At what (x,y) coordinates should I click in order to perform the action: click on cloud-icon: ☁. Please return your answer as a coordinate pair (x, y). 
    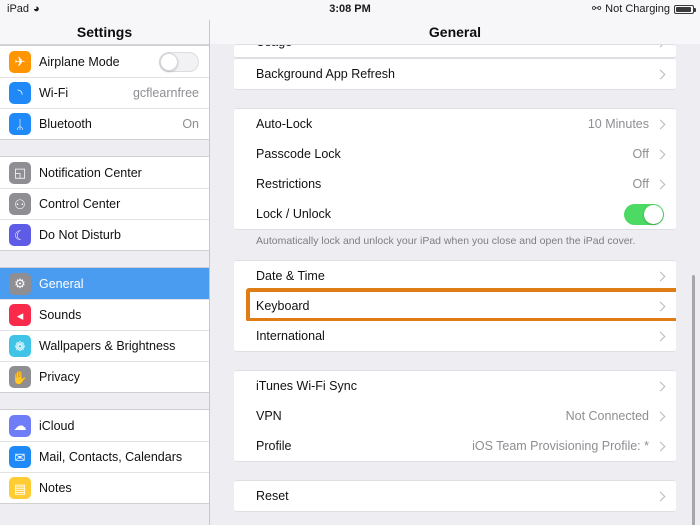
    Looking at the image, I should click on (20, 425).